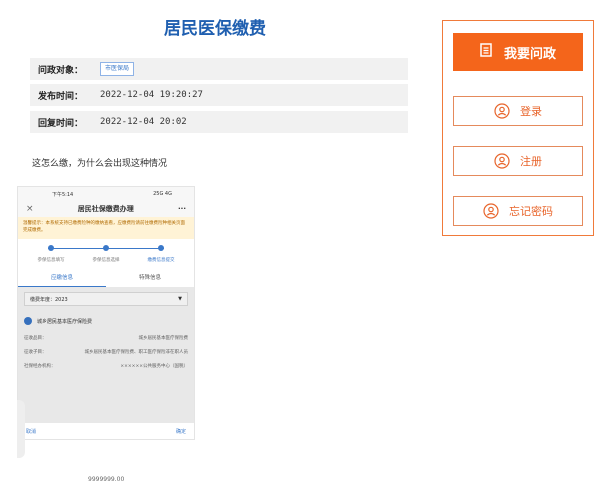 This screenshot has height=493, width=600. What do you see at coordinates (180, 299) in the screenshot?
I see `chevron-down-icon: ▼` at bounding box center [180, 299].